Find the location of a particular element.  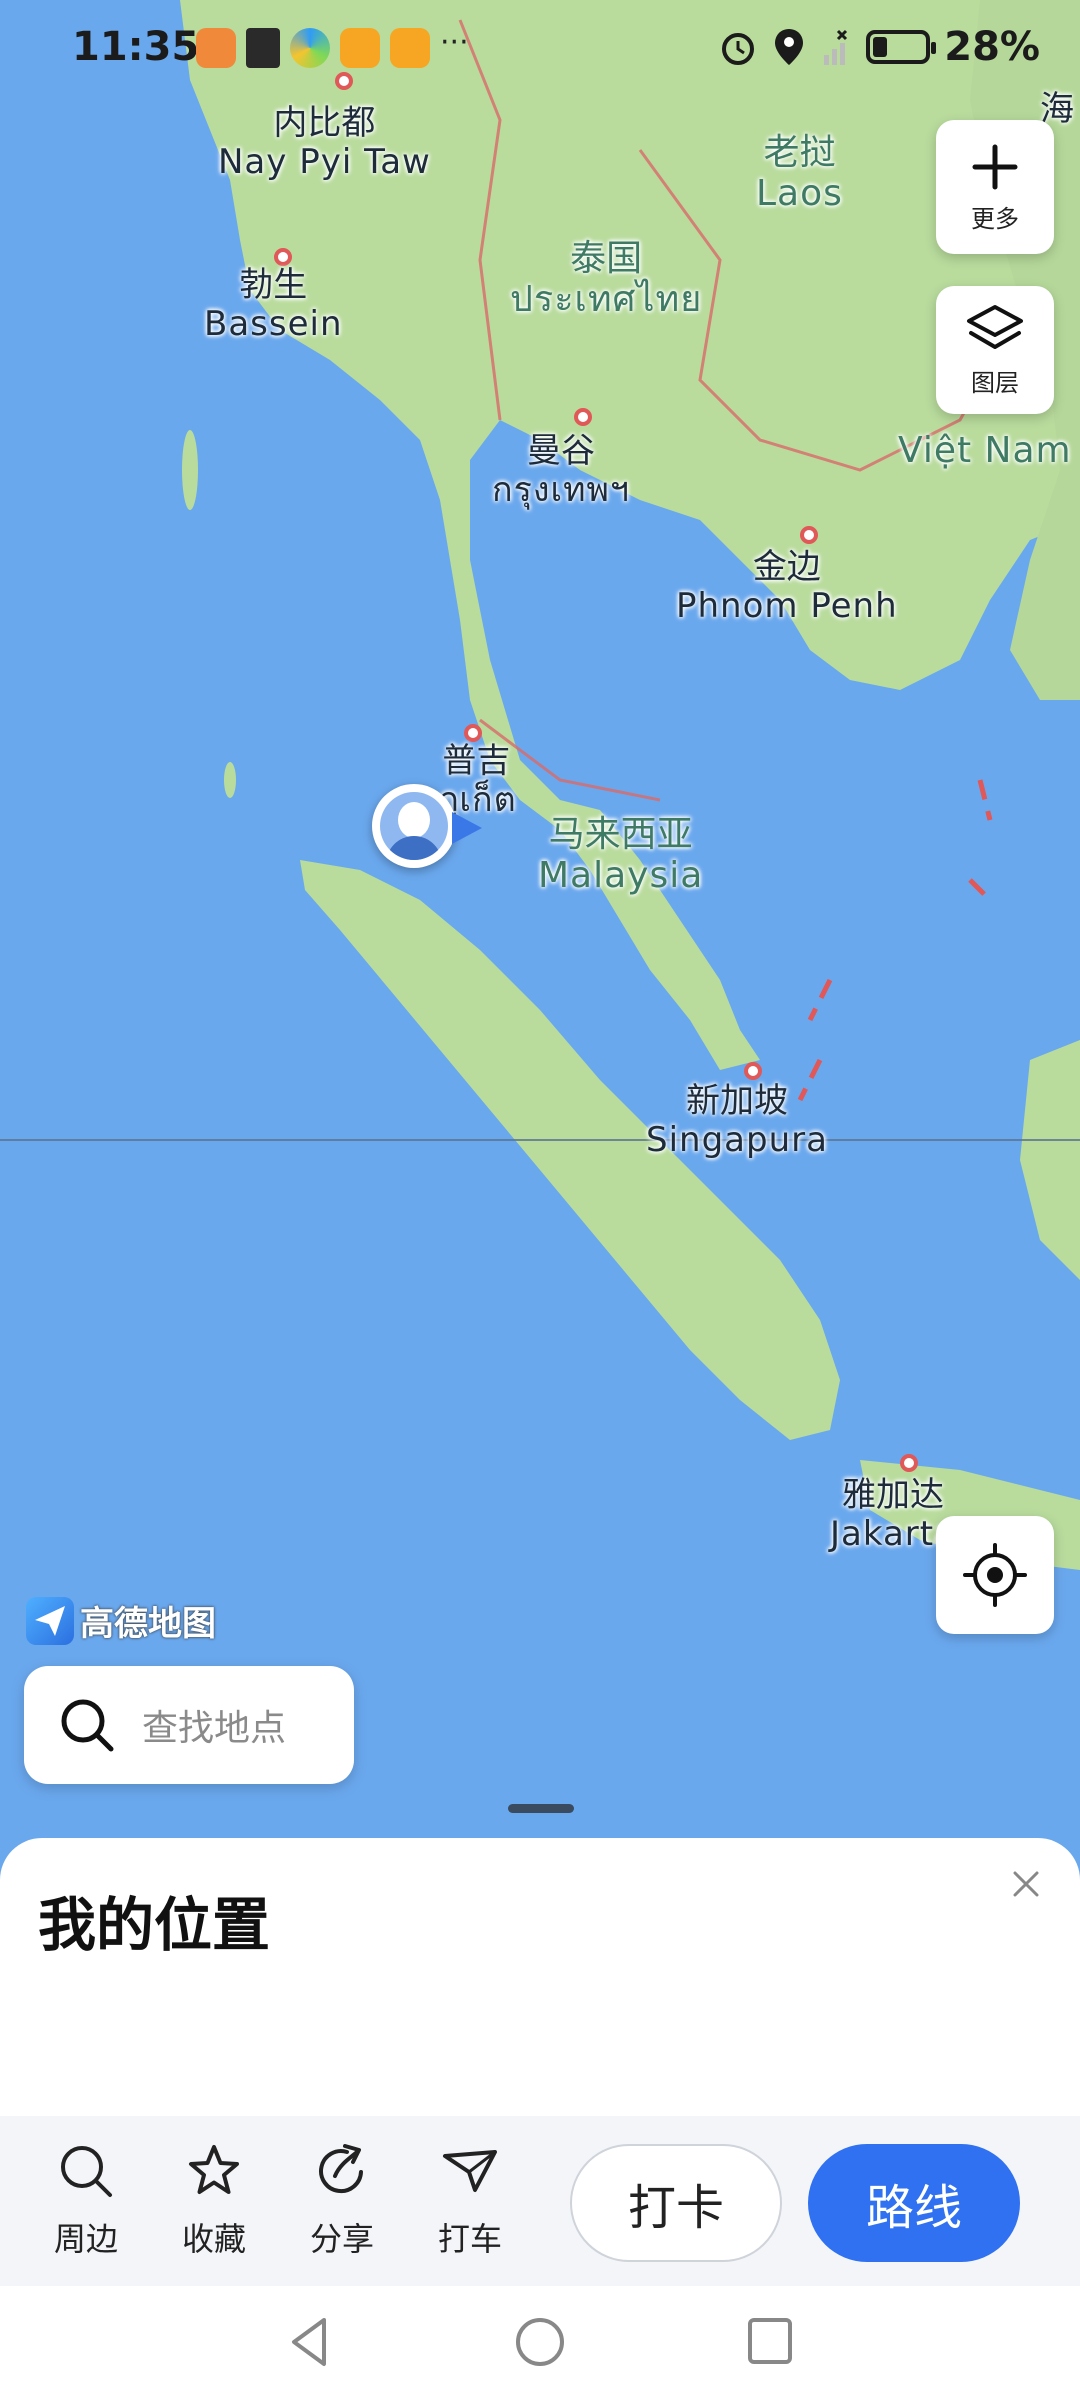

close-button is located at coordinates (1026, 1884).